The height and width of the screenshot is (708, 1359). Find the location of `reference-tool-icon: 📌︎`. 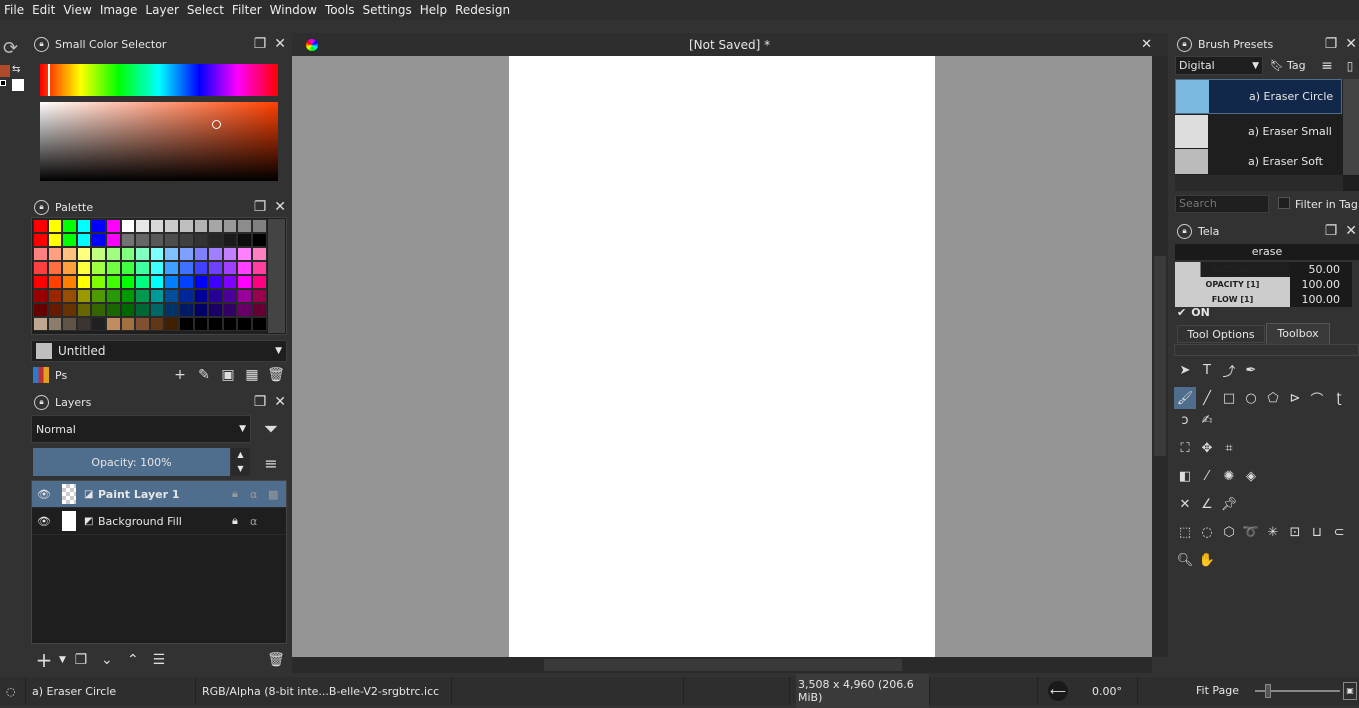

reference-tool-icon: 📌︎ is located at coordinates (1229, 504).